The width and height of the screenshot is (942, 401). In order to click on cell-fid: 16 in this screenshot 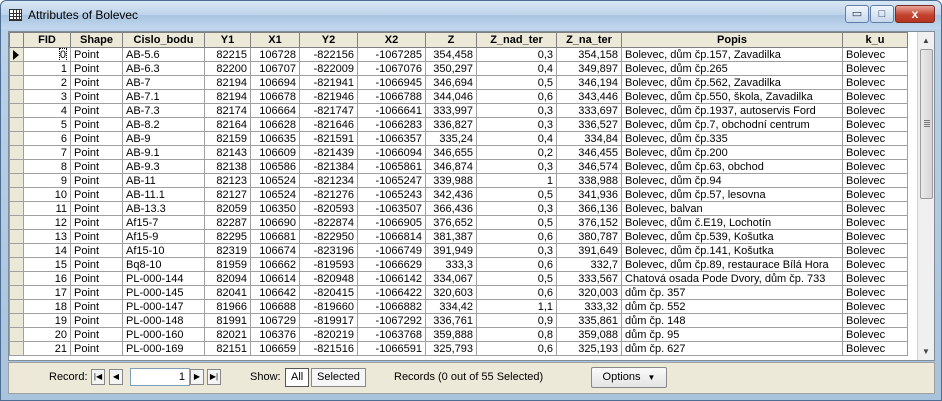, I will do `click(47, 278)`.